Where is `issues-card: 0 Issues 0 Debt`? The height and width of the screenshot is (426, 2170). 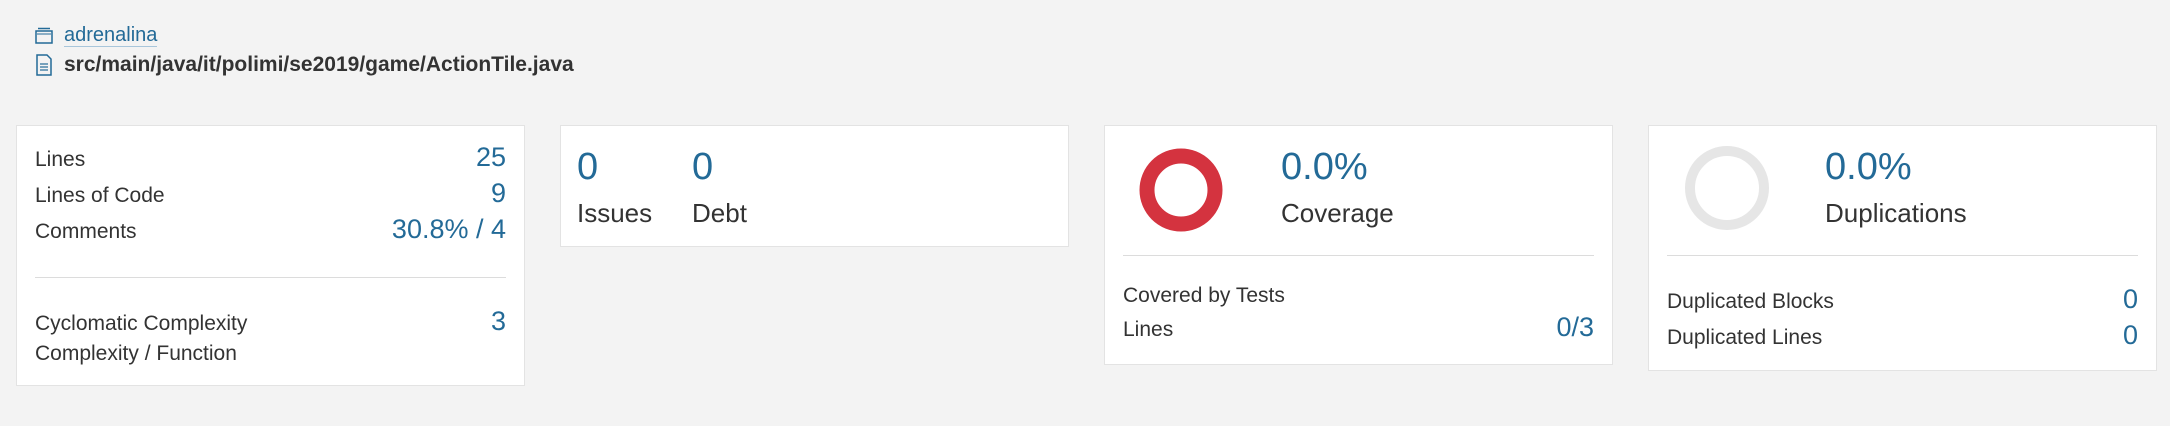
issues-card: 0 Issues 0 Debt is located at coordinates (814, 186).